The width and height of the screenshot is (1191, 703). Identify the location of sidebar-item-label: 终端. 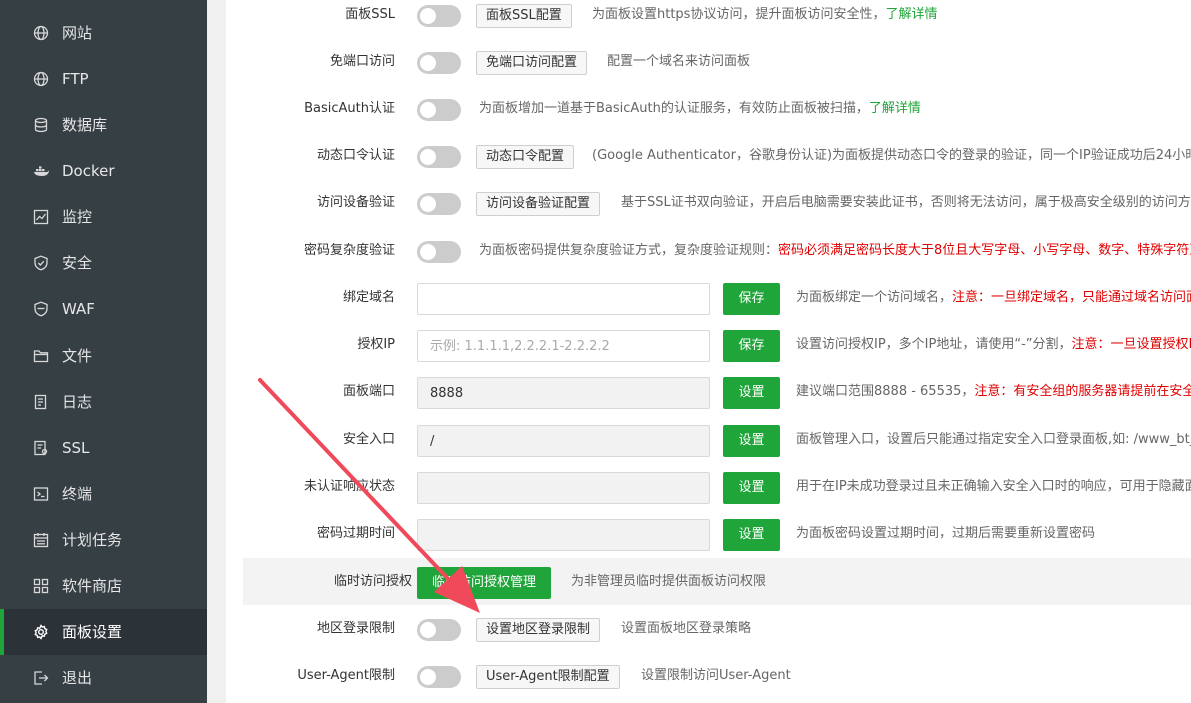
(77, 494).